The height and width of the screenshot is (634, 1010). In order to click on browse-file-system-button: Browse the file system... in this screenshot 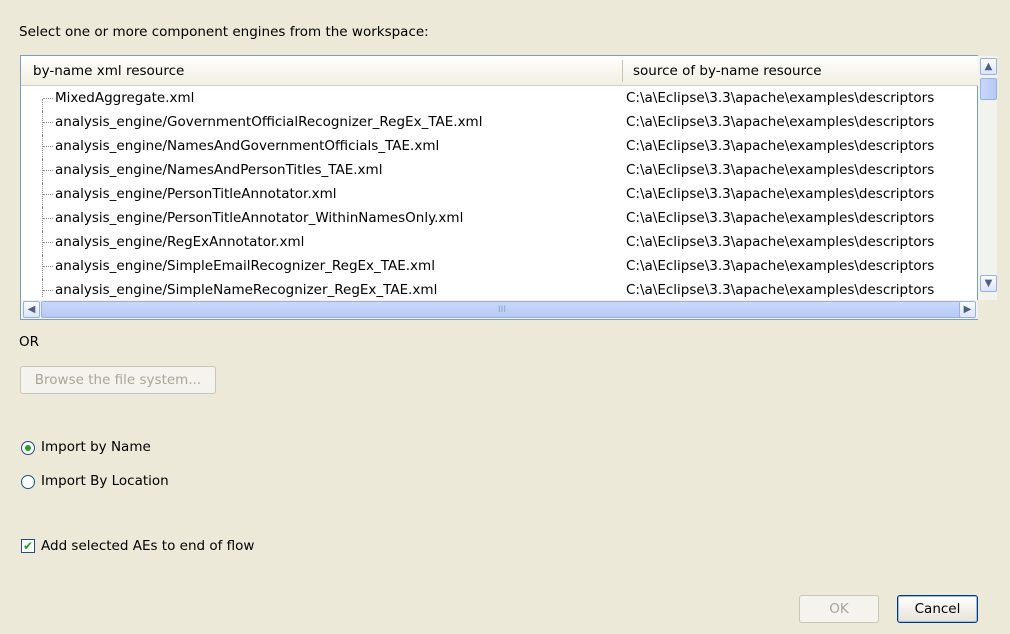, I will do `click(118, 380)`.